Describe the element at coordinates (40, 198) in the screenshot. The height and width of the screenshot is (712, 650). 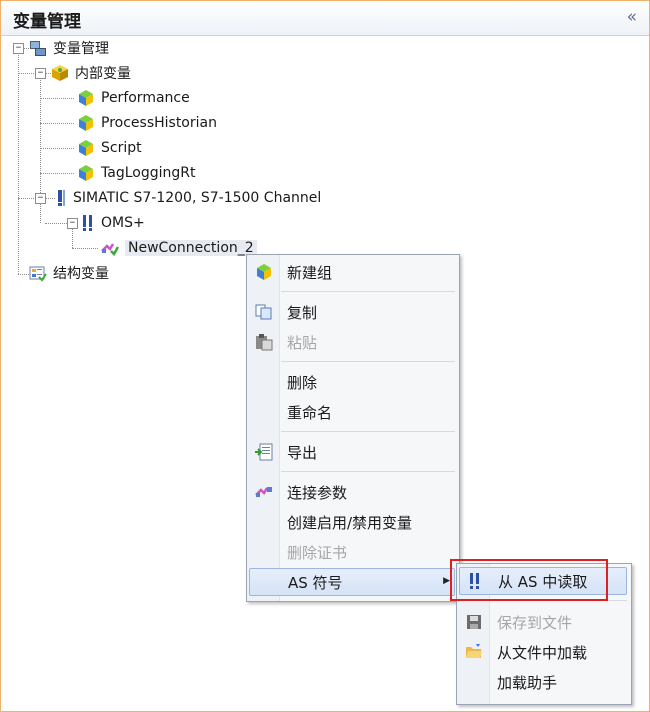
I see `collapse-channel-toggle: −` at that location.